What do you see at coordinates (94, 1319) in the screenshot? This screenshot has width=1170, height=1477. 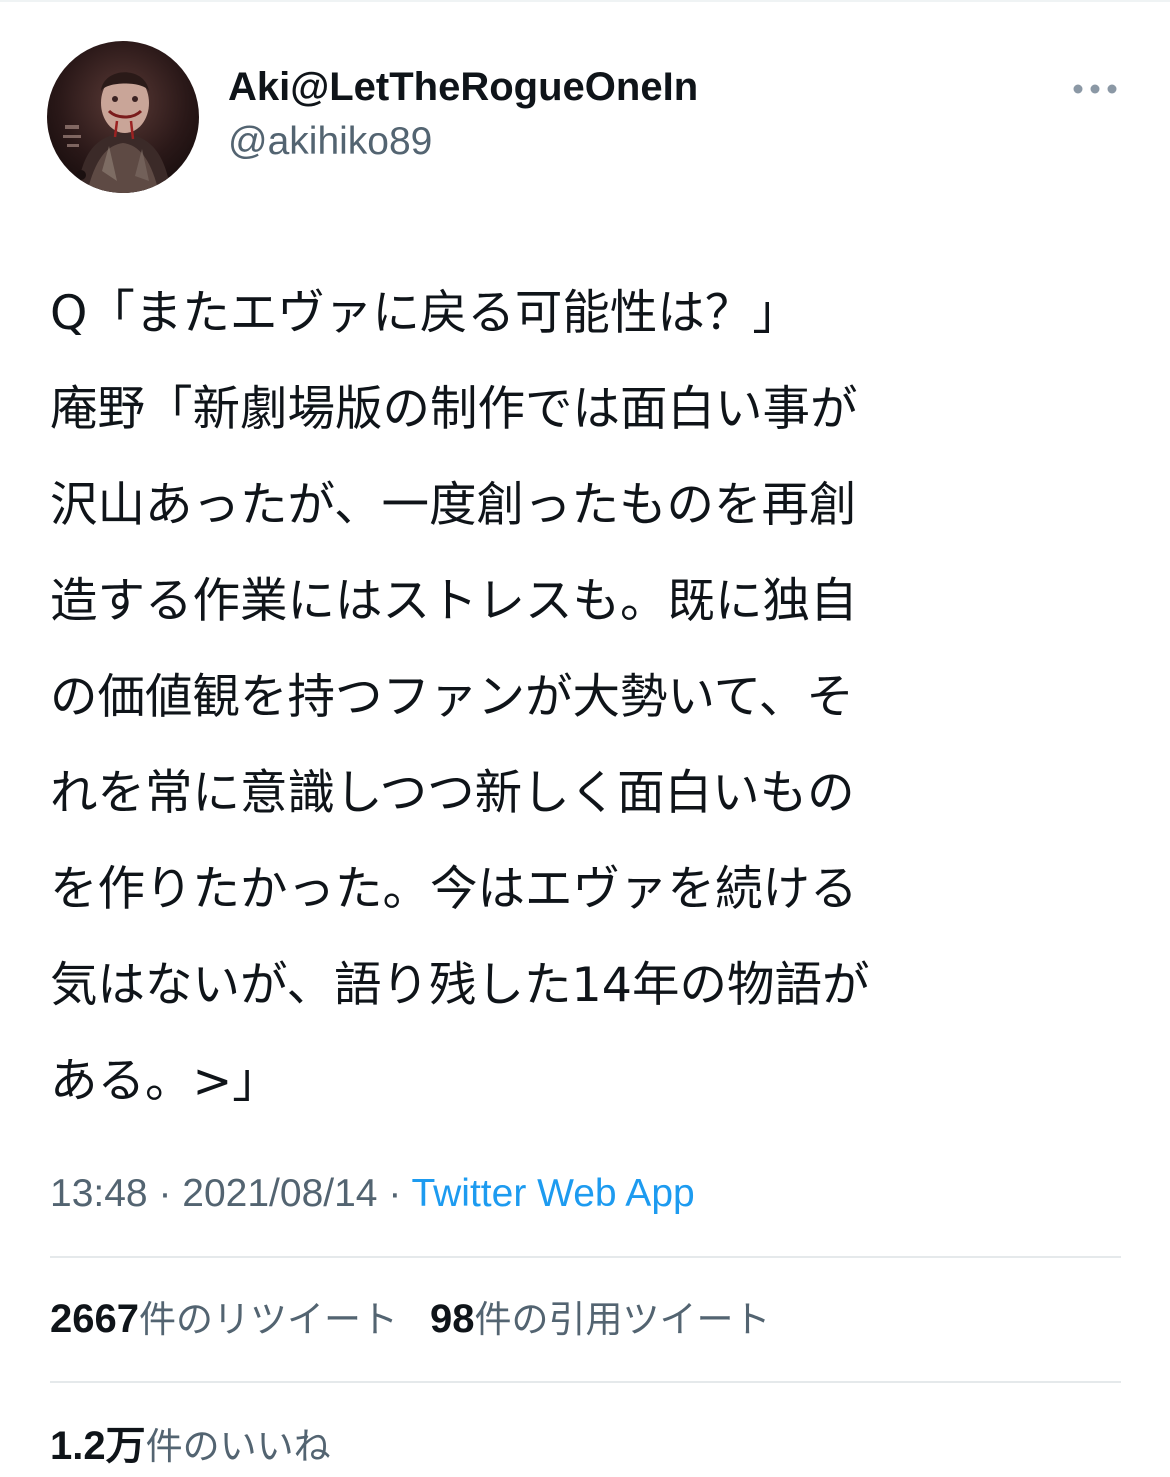 I see `retweets-count: 2667` at bounding box center [94, 1319].